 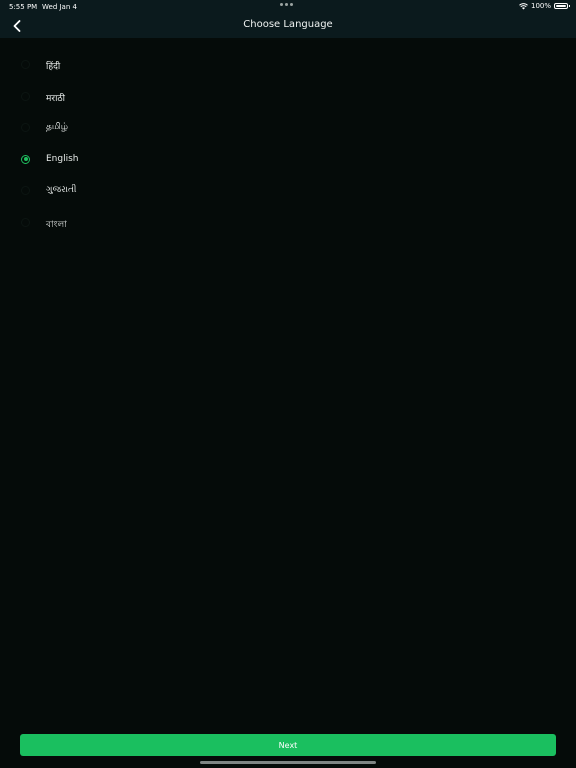 I want to click on header: 5:55 PM Wed Jan 4 100% Choose Language, so click(x=288, y=19).